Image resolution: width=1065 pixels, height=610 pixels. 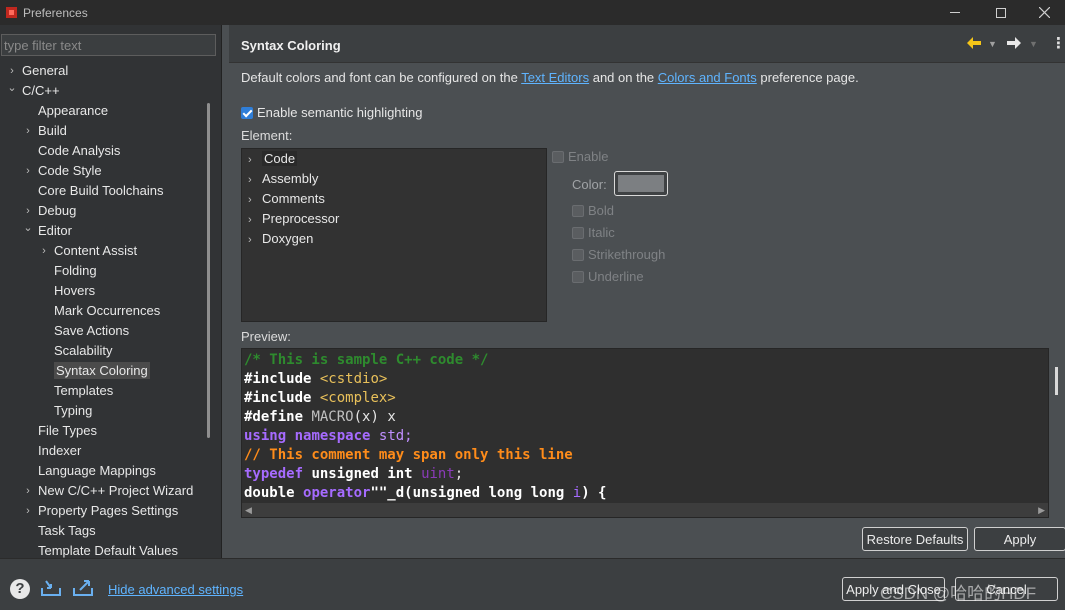 I want to click on element-tree-item: › Comments, so click(x=286, y=199).